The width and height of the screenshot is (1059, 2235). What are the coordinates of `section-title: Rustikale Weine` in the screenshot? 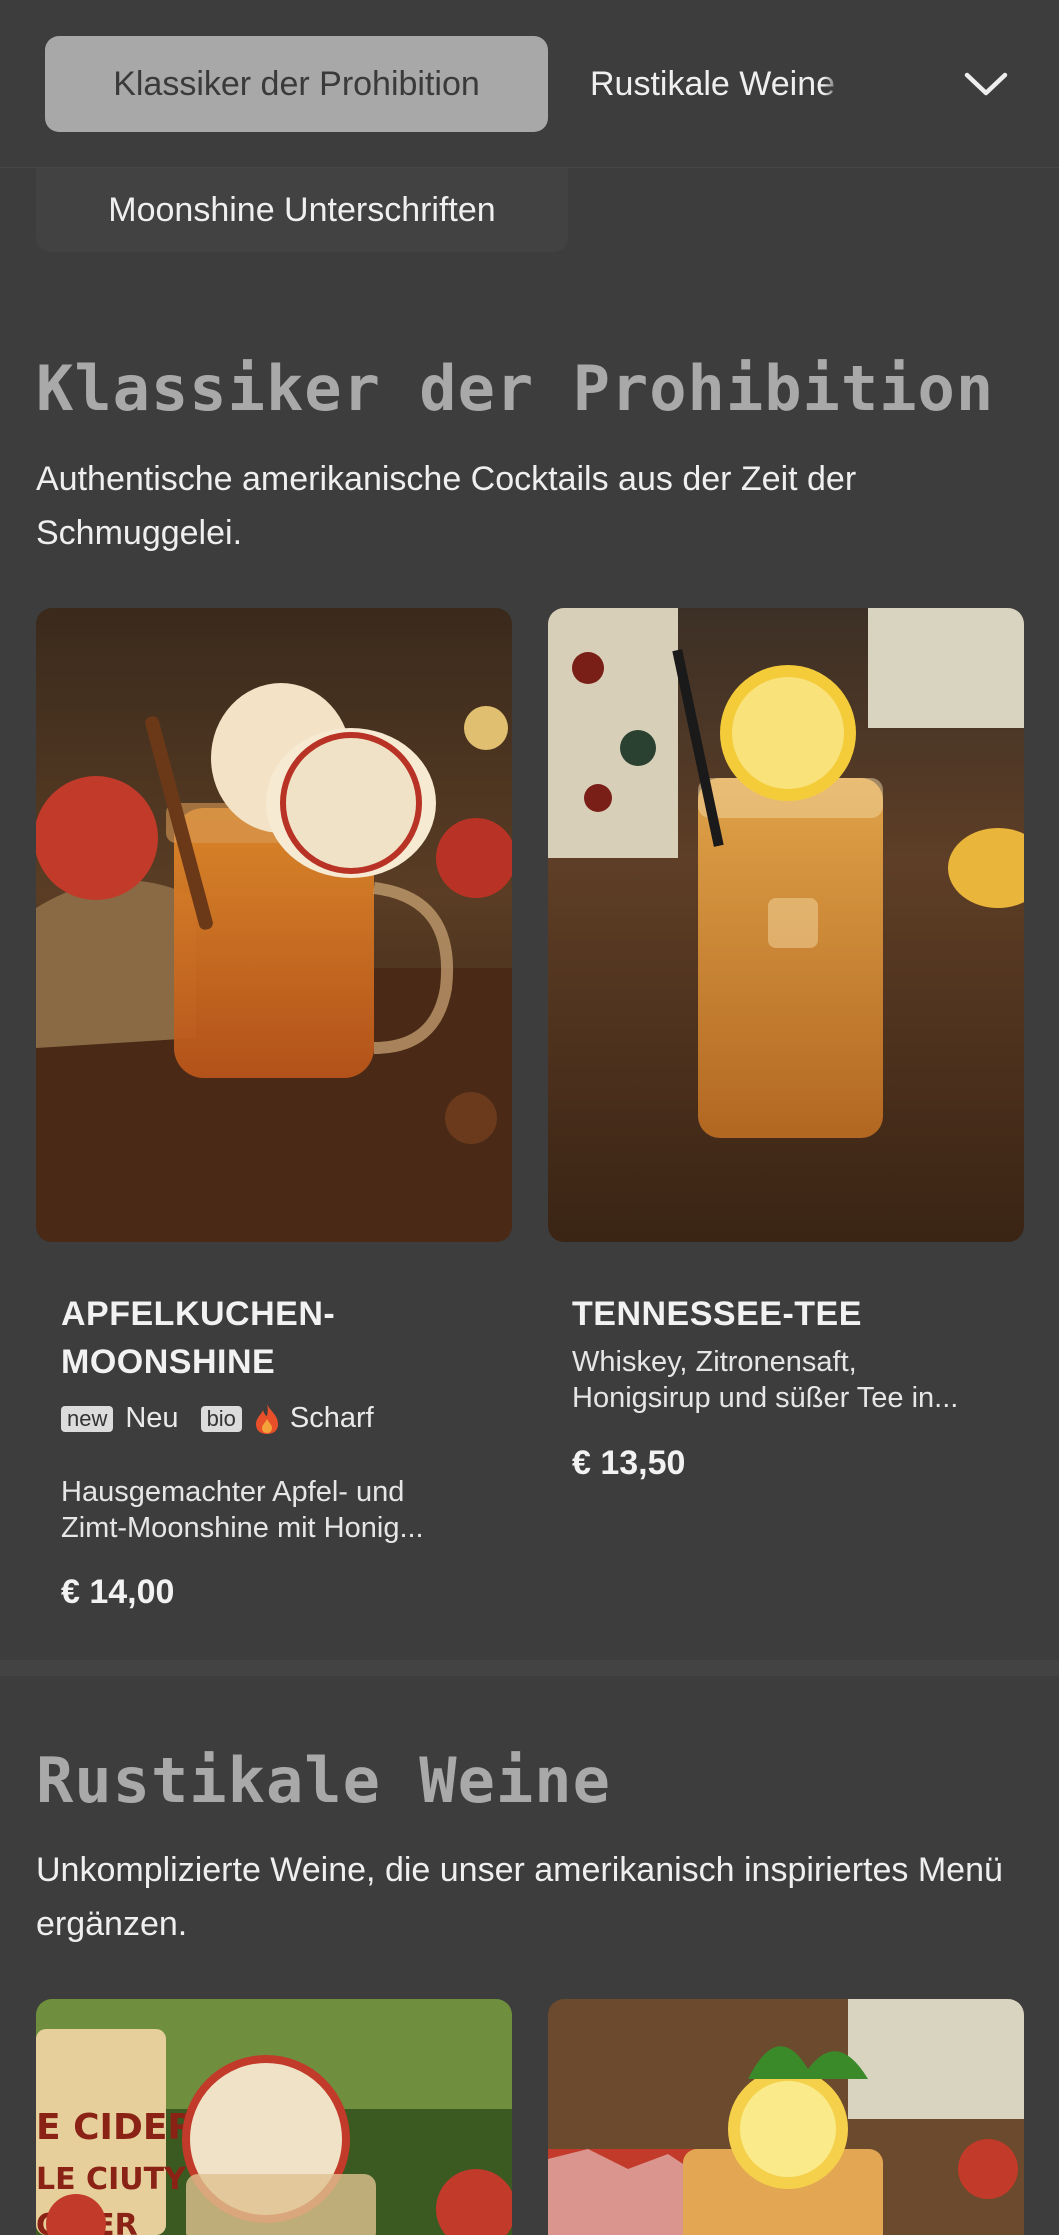 It's located at (323, 1780).